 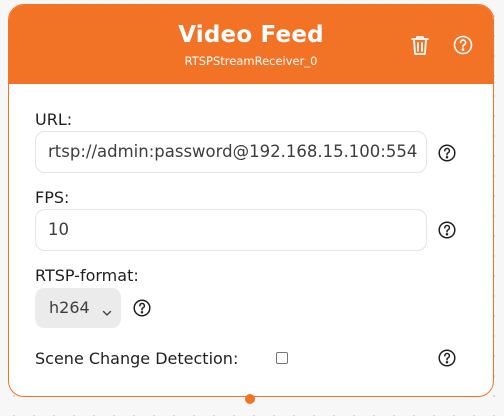 What do you see at coordinates (447, 358) in the screenshot?
I see `scene-change-help-icon` at bounding box center [447, 358].